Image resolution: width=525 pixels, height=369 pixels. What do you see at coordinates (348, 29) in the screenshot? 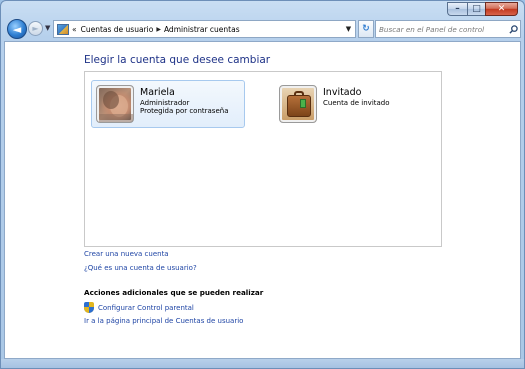
I see `address-dropdown-button: ▼` at bounding box center [348, 29].